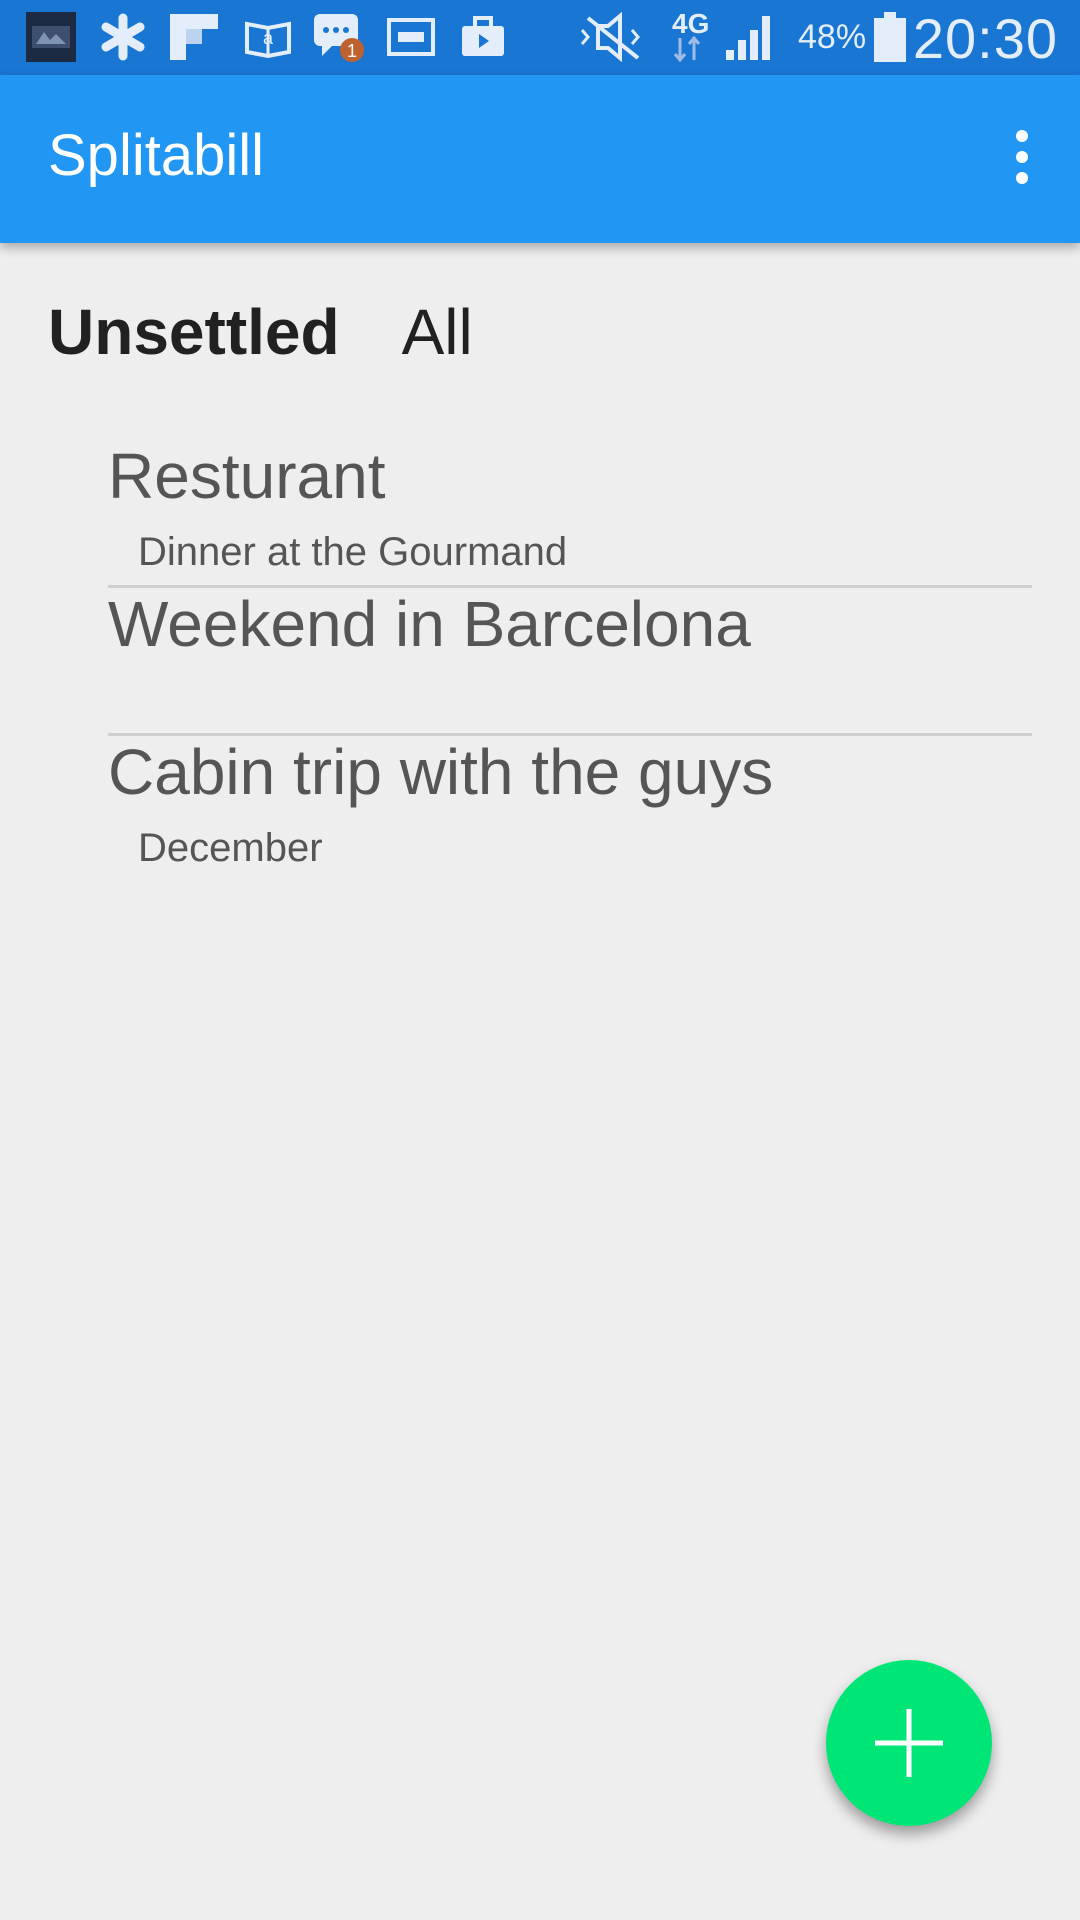  Describe the element at coordinates (570, 514) in the screenshot. I see `list-item: Resturant Dinner at the Gourmand` at that location.